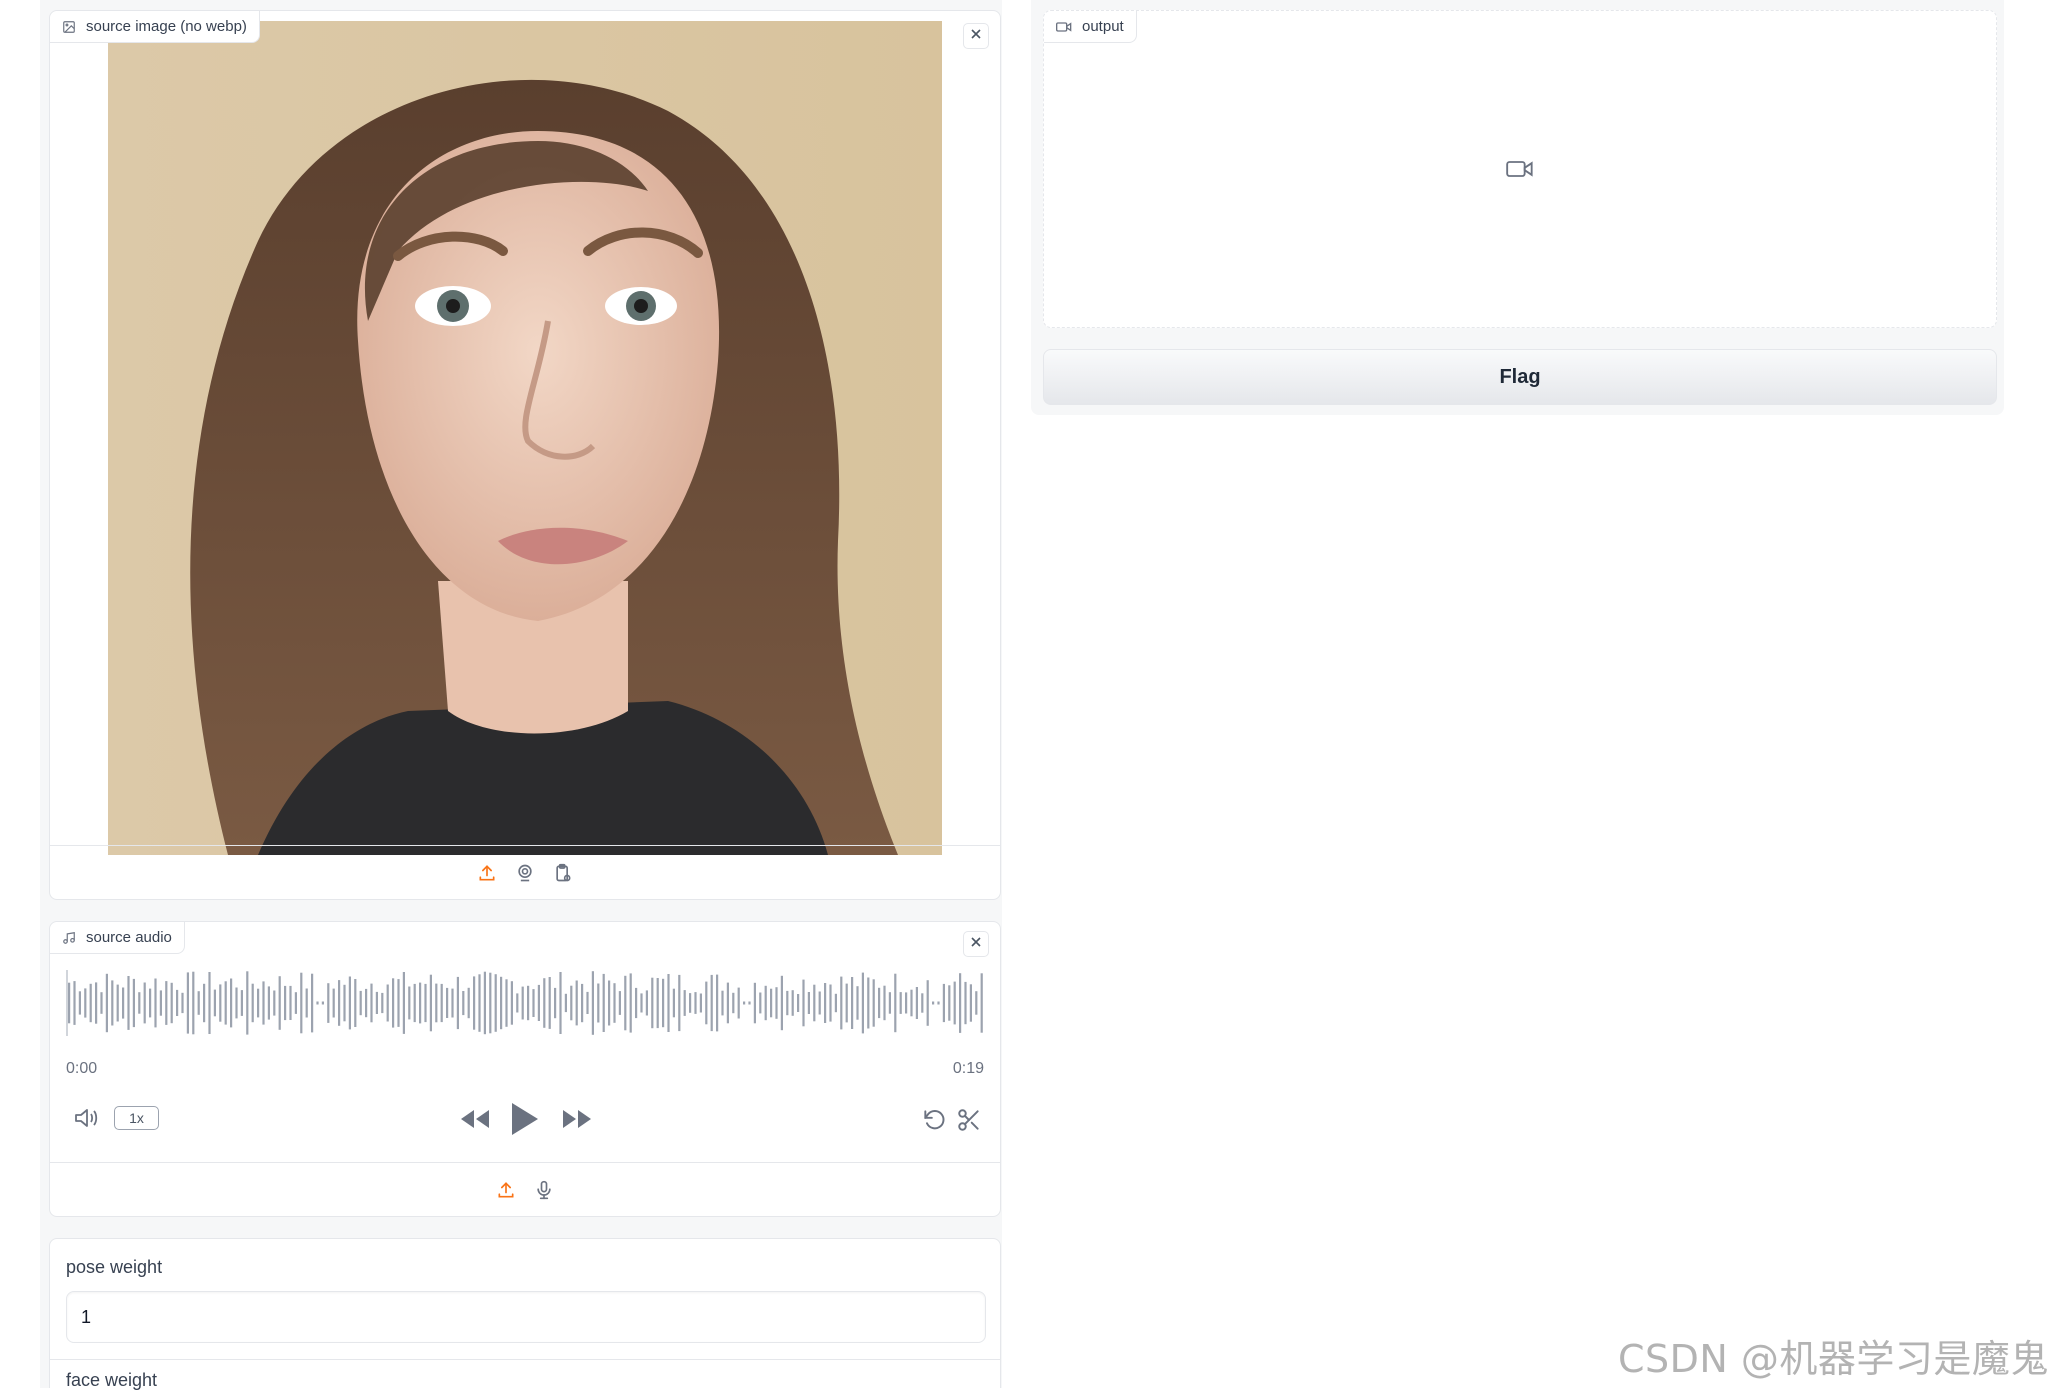 Image resolution: width=2054 pixels, height=1391 pixels. Describe the element at coordinates (577, 1119) in the screenshot. I see `fast-forward-icon` at that location.